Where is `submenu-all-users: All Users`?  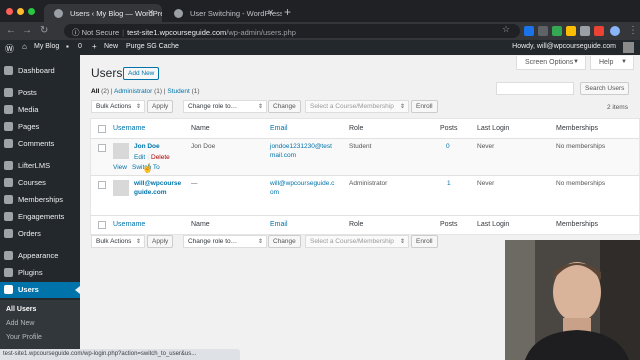 submenu-all-users: All Users is located at coordinates (21, 309).